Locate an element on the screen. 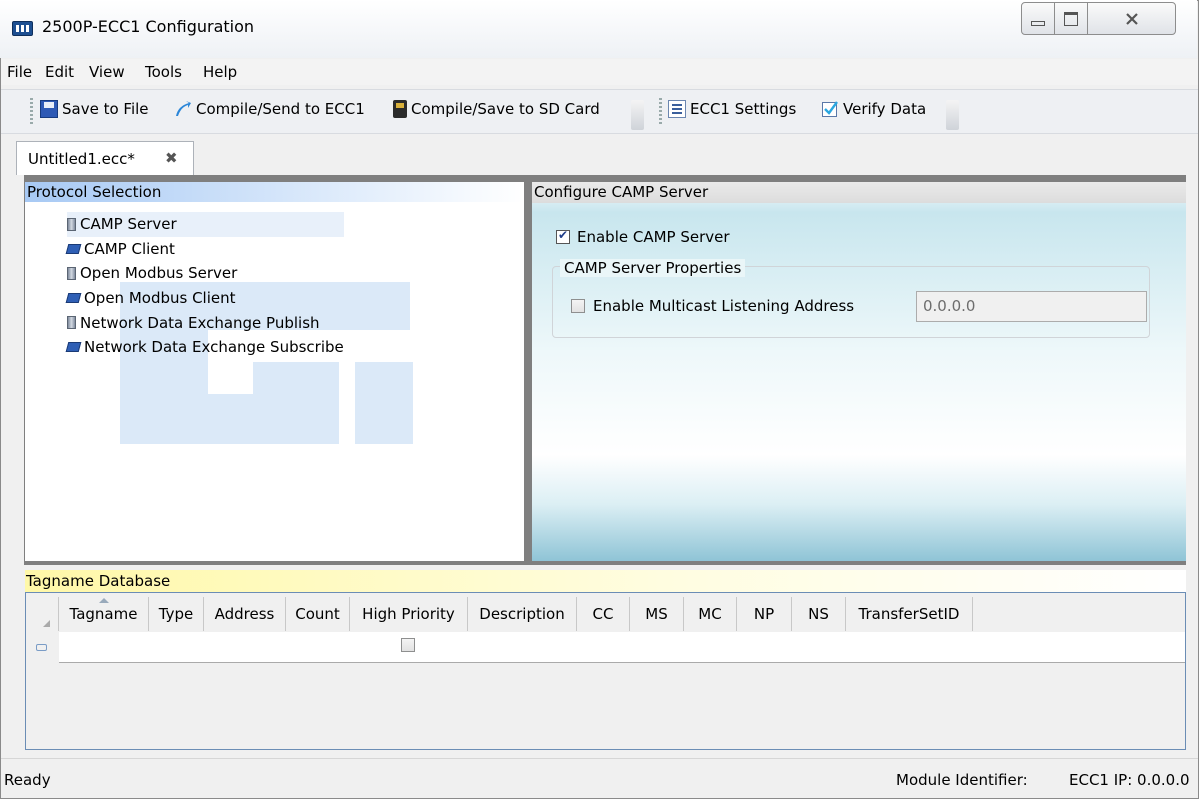  configure-panel-title: Configure CAMP Server is located at coordinates (621, 192).